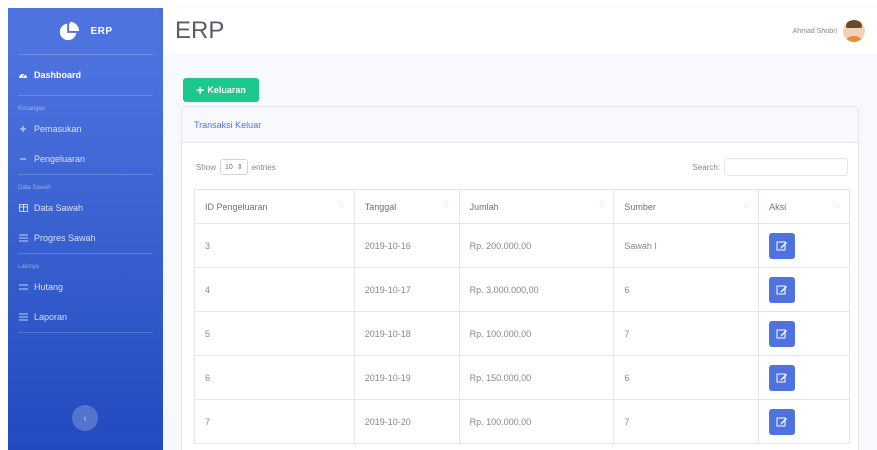  I want to click on entries-select: 10 ⇕, so click(234, 167).